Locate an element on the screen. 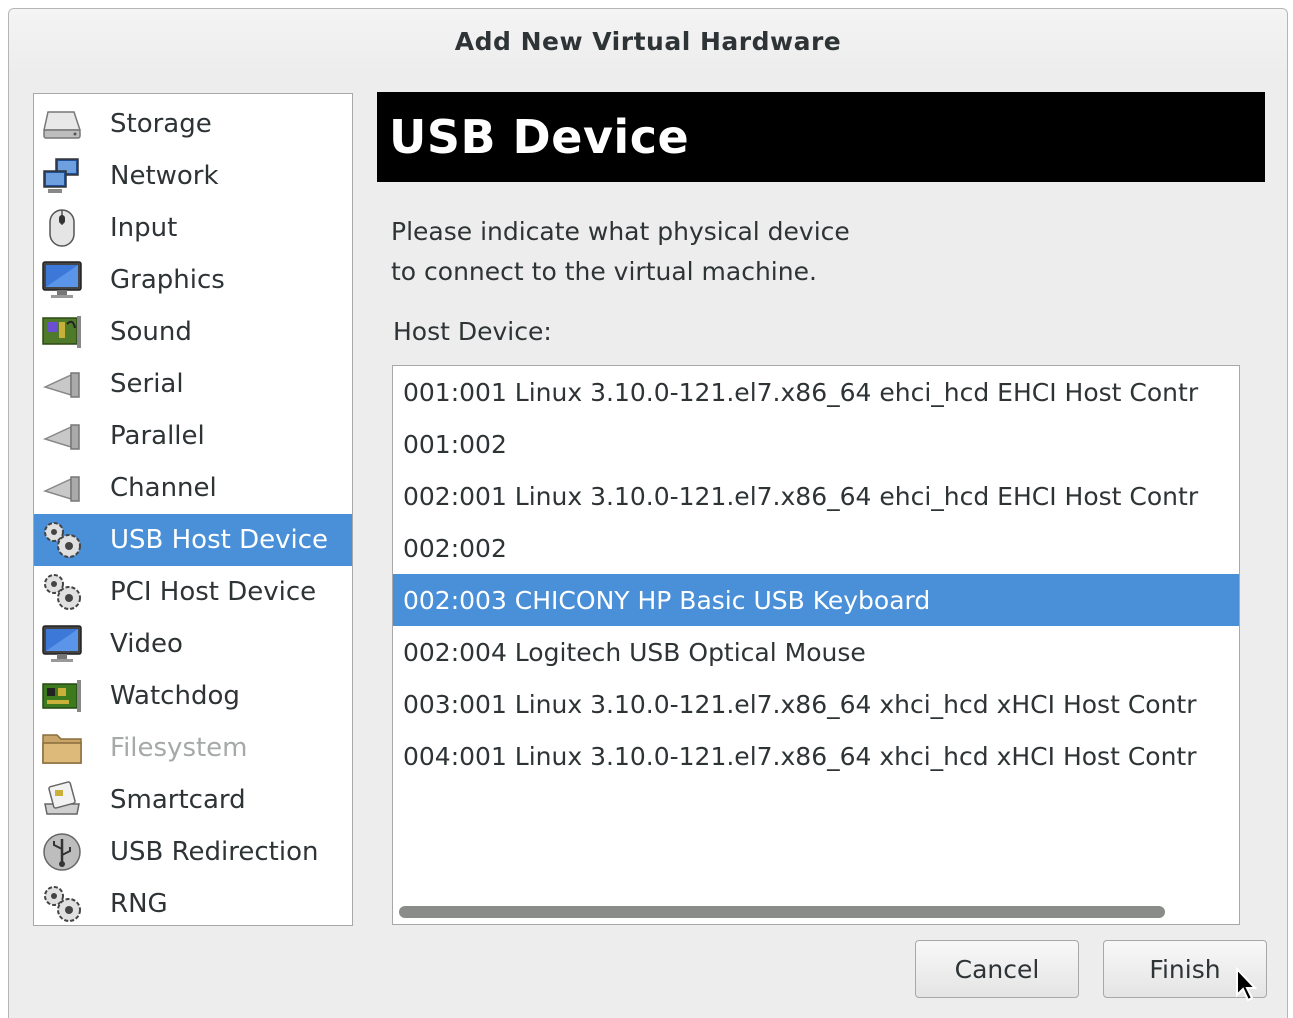  panel-header: USB Device is located at coordinates (821, 137).